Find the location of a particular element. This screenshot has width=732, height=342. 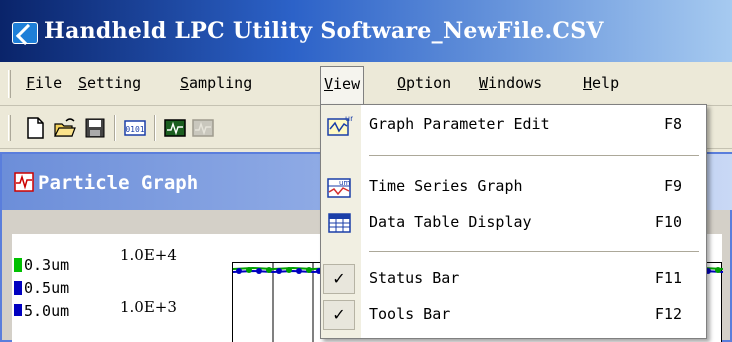

menu-file: File is located at coordinates (44, 83).